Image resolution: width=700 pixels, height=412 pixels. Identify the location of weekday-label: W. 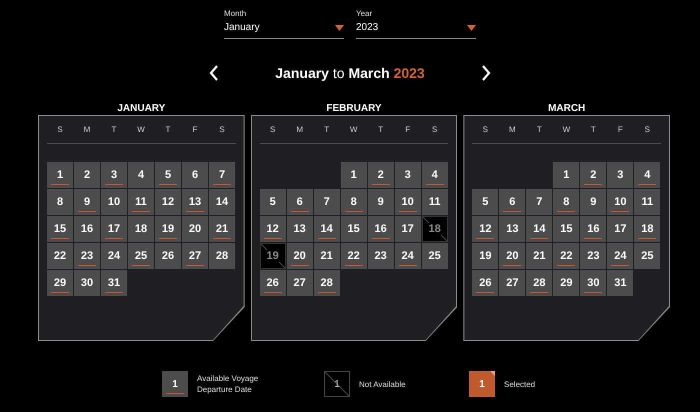
(567, 130).